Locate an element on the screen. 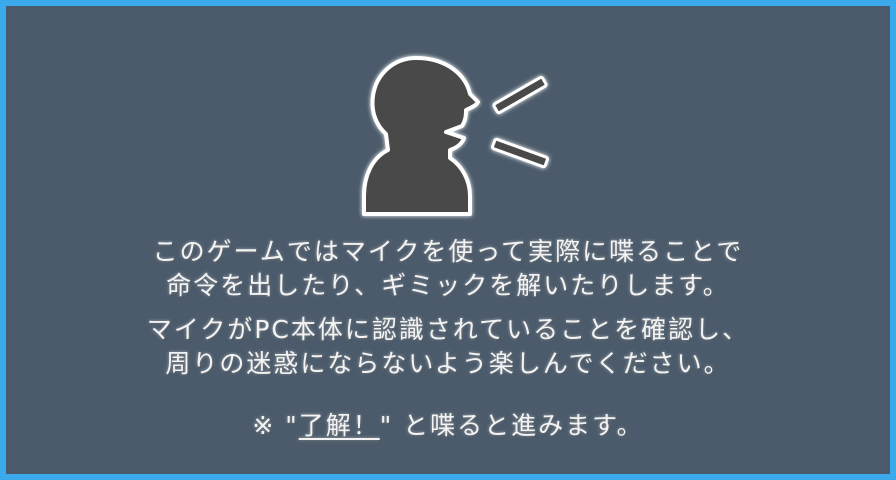 This screenshot has width=896, height=480. instruction-line: マイクがPC本体に認識されていることを確認し、 is located at coordinates (448, 329).